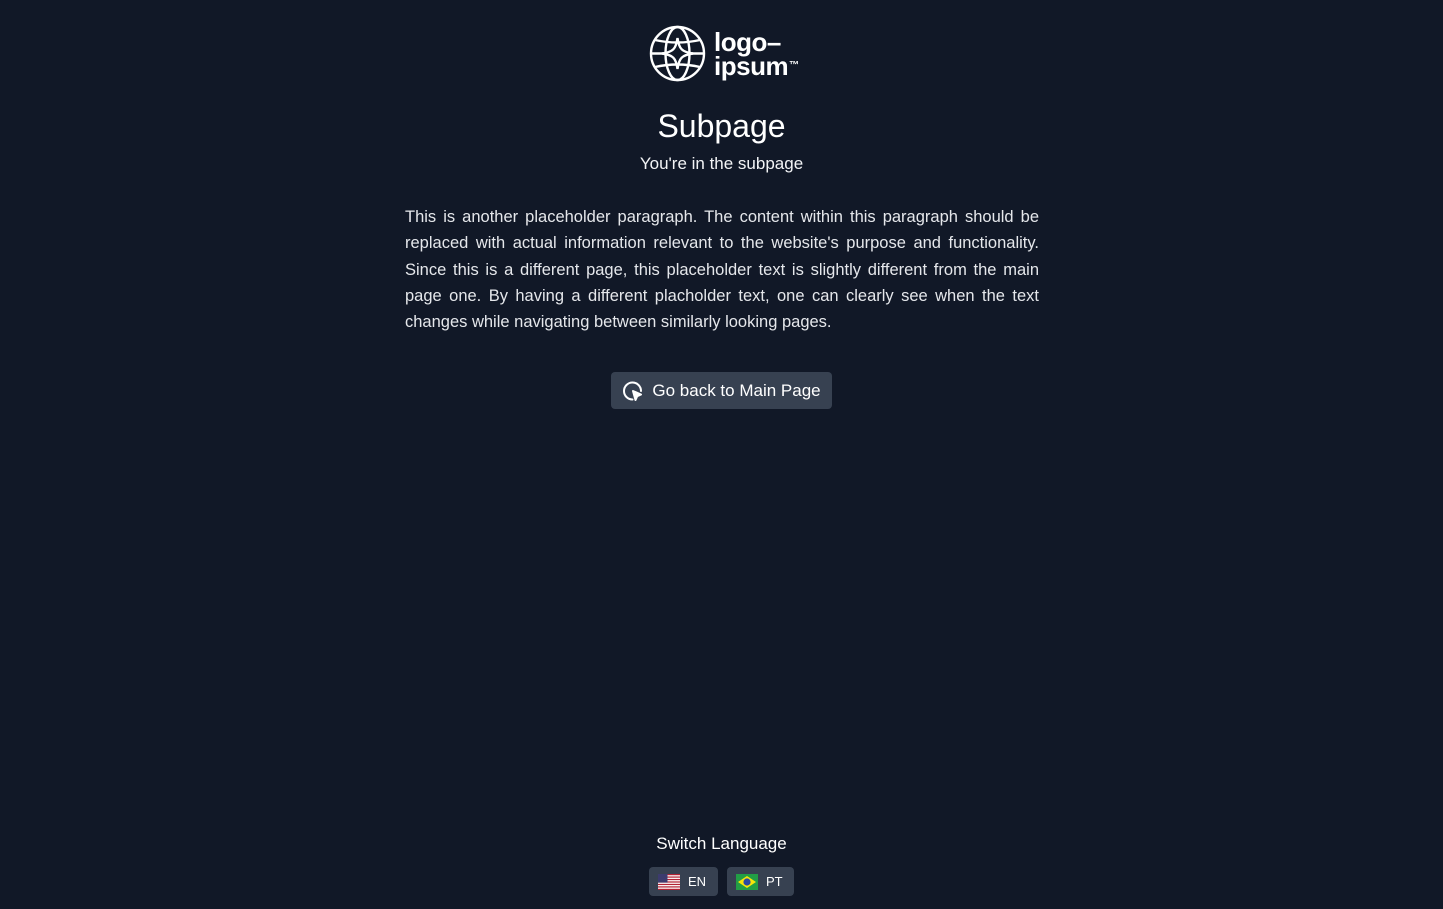 Image resolution: width=1443 pixels, height=909 pixels. What do you see at coordinates (721, 126) in the screenshot?
I see `page-title: Subpage` at bounding box center [721, 126].